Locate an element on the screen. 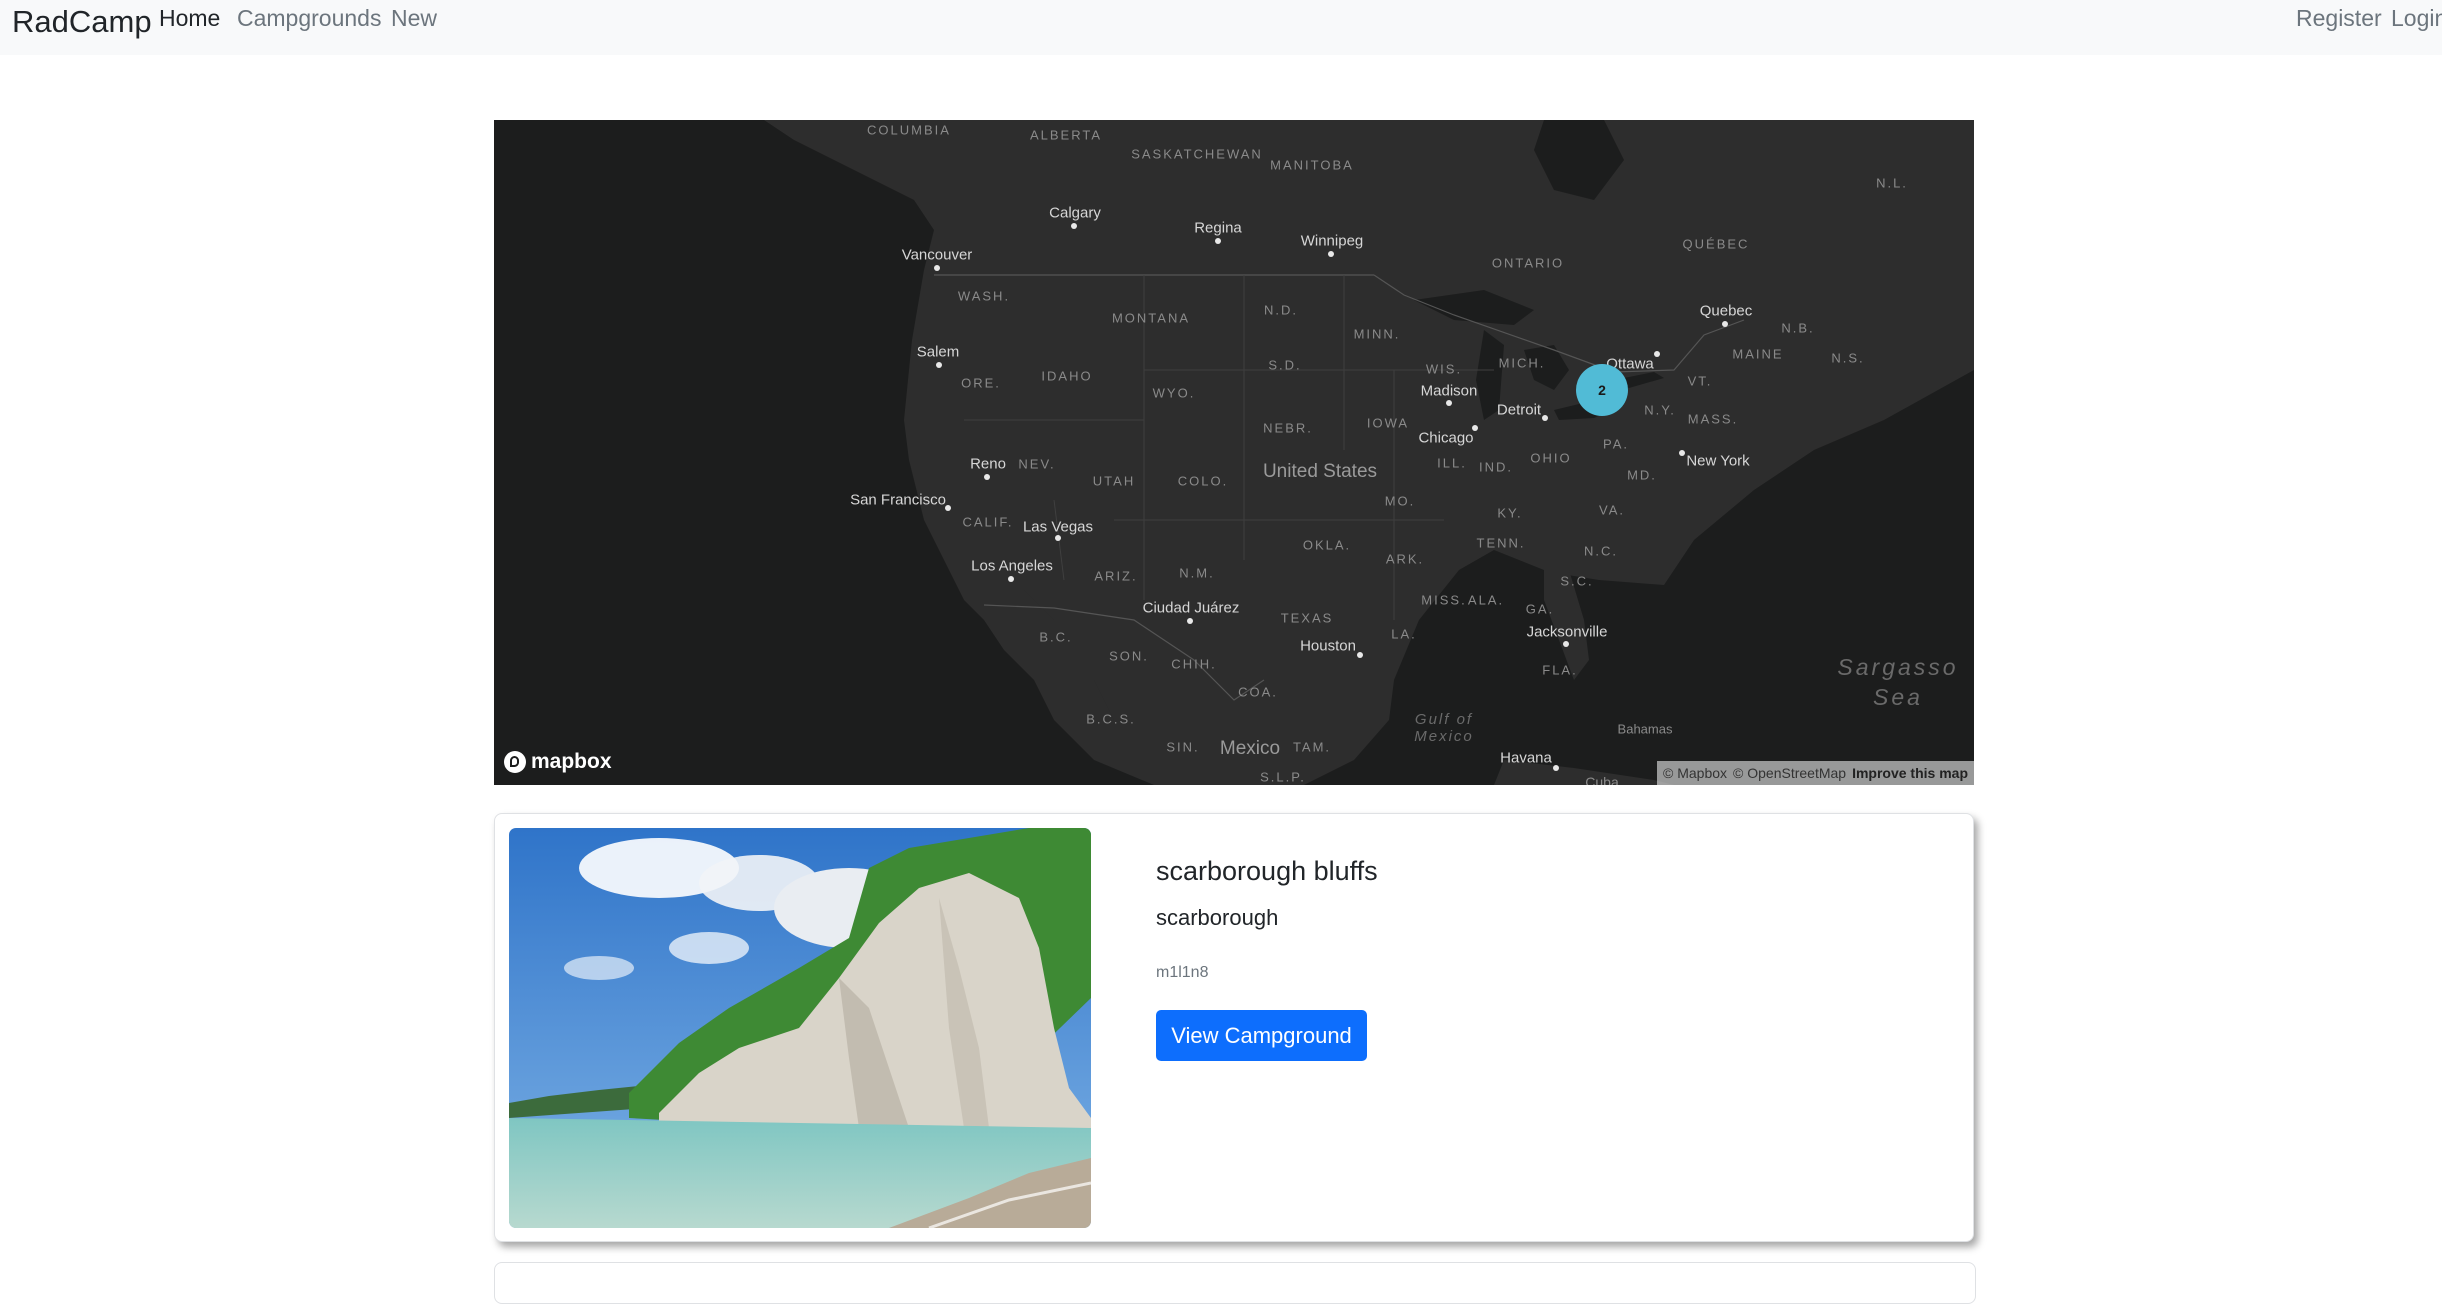 Image resolution: width=2442 pixels, height=1304 pixels. city-dot-las-vegas is located at coordinates (1058, 538).